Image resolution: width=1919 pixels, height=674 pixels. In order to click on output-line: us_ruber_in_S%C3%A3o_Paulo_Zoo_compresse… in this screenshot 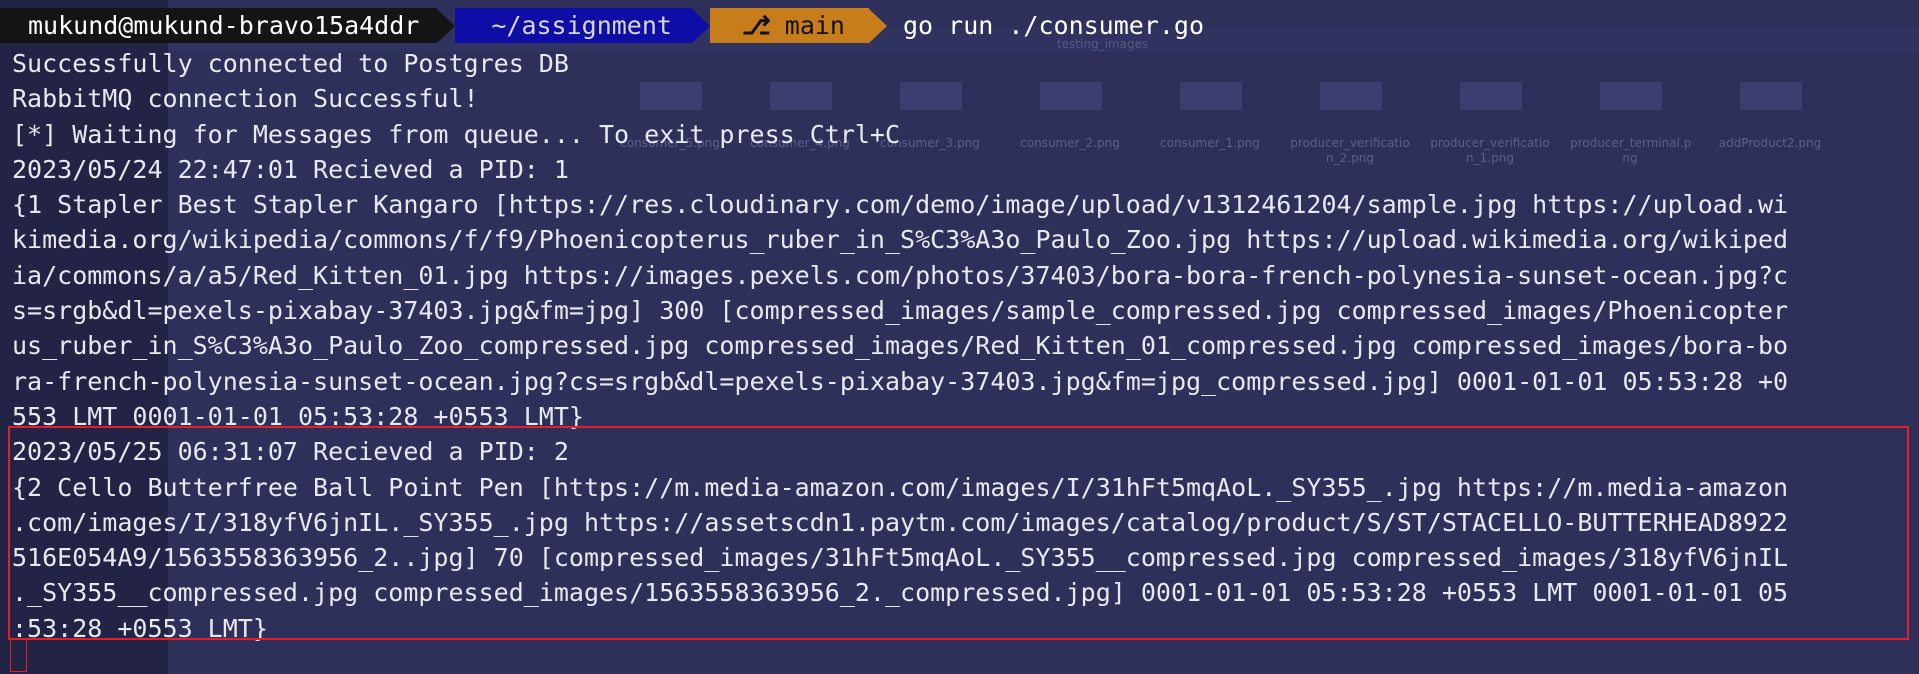, I will do `click(900, 346)`.